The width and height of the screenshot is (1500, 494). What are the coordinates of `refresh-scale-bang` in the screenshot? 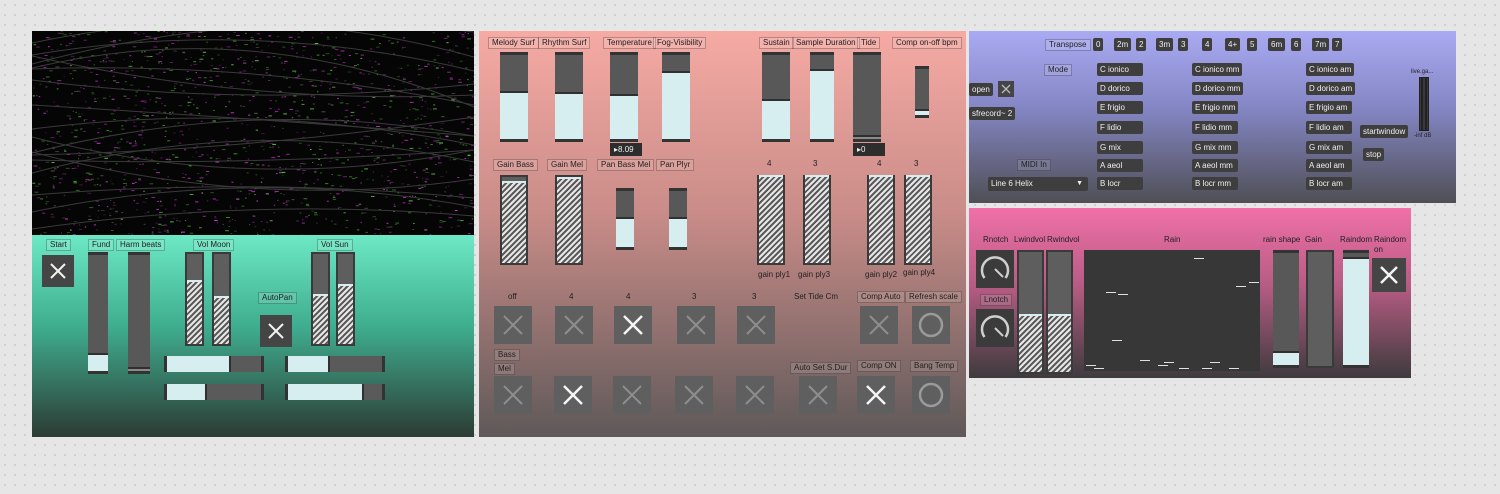 It's located at (931, 325).